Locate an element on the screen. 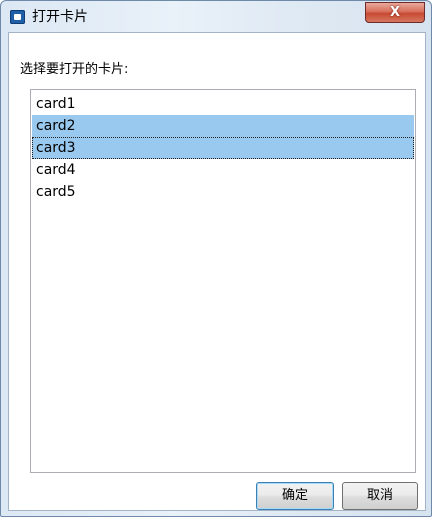 The image size is (434, 519). list-item-card2: card2 is located at coordinates (223, 126).